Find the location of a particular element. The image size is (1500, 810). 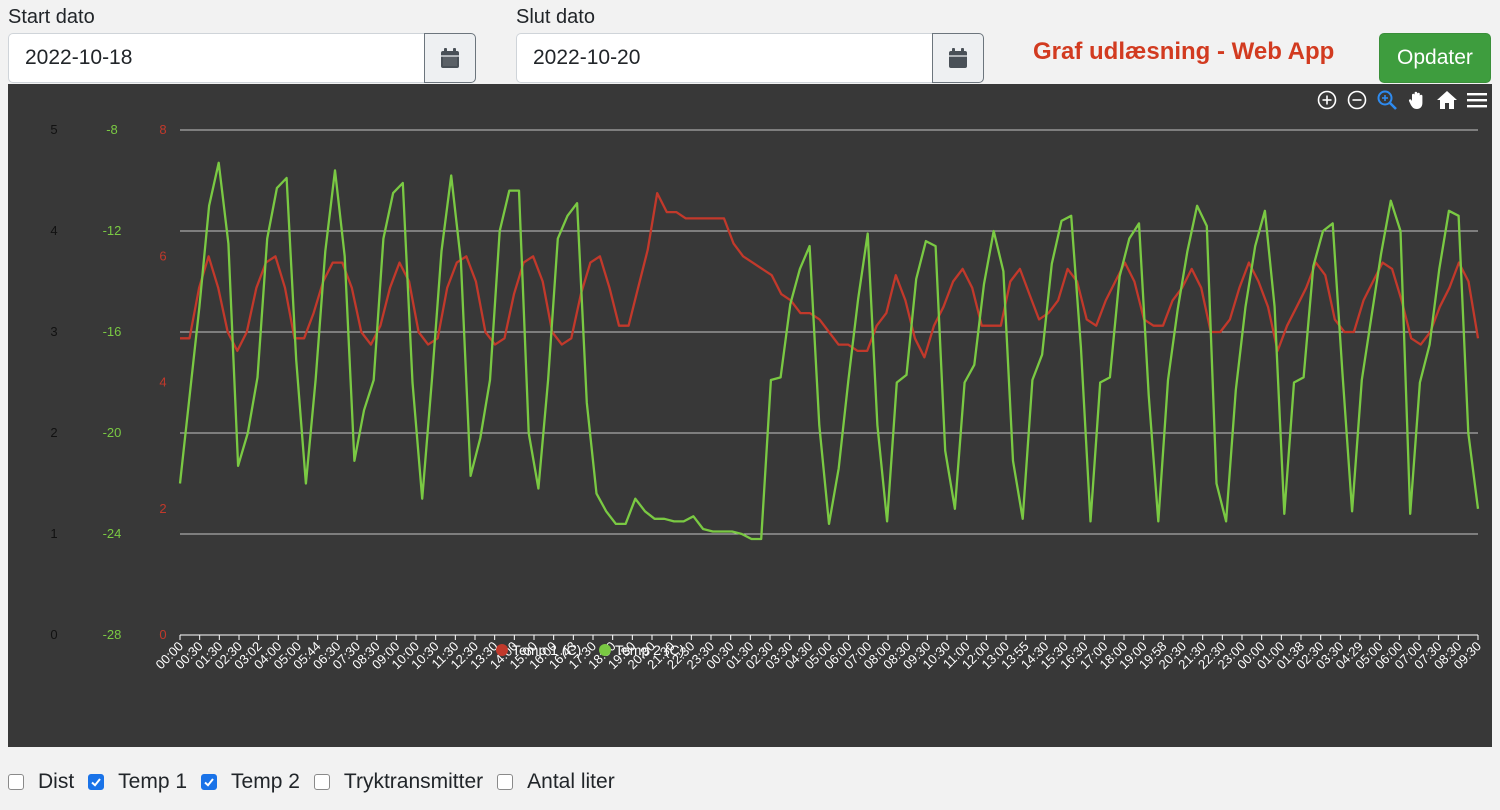

start-date-calendar-button is located at coordinates (450, 58).